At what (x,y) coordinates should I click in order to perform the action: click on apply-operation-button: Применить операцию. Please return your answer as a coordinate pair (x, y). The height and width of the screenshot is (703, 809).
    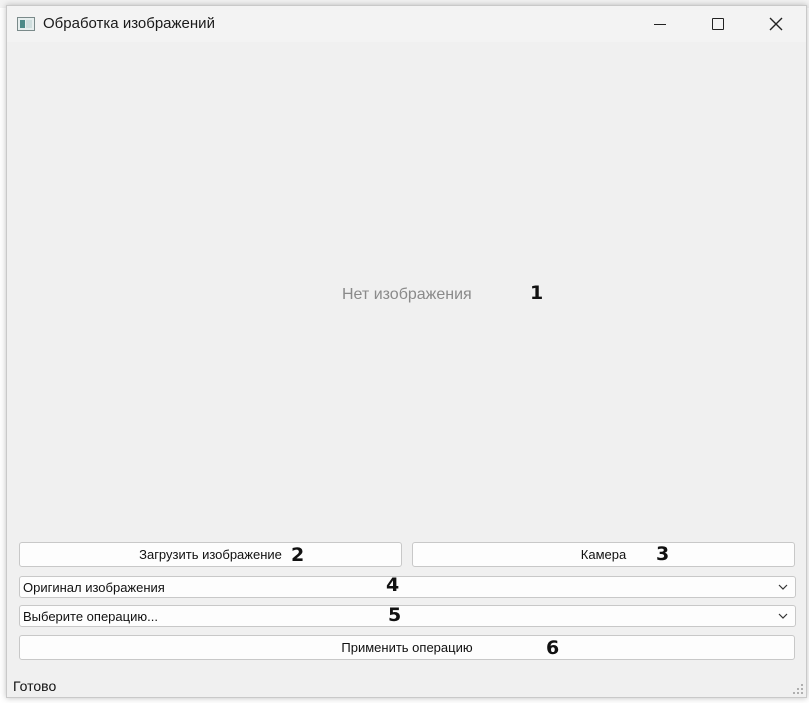
    Looking at the image, I should click on (407, 647).